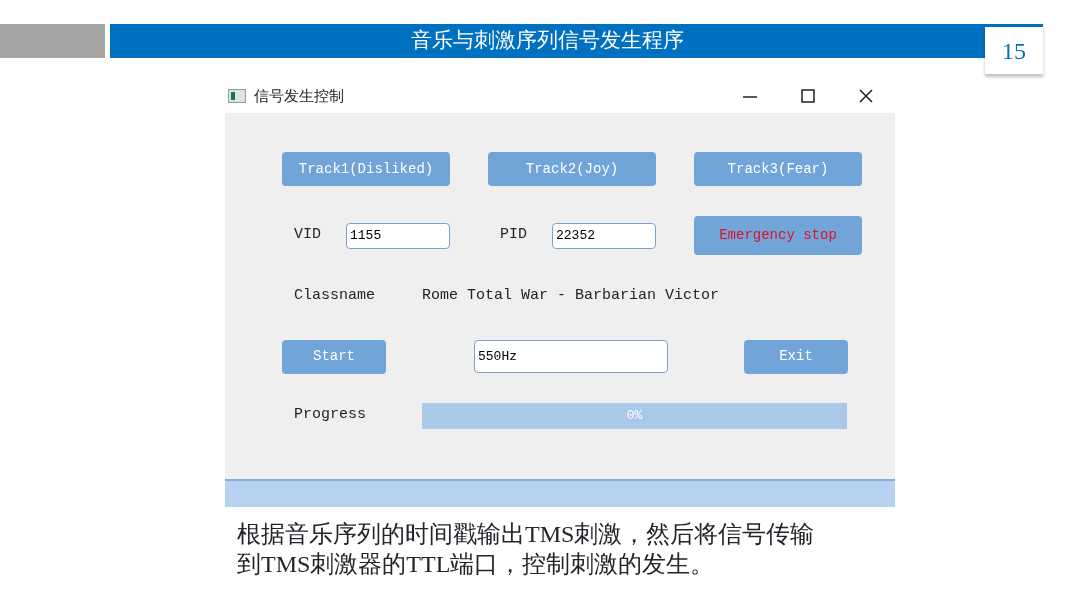  What do you see at coordinates (604, 235) in the screenshot?
I see `pid-field: 22352` at bounding box center [604, 235].